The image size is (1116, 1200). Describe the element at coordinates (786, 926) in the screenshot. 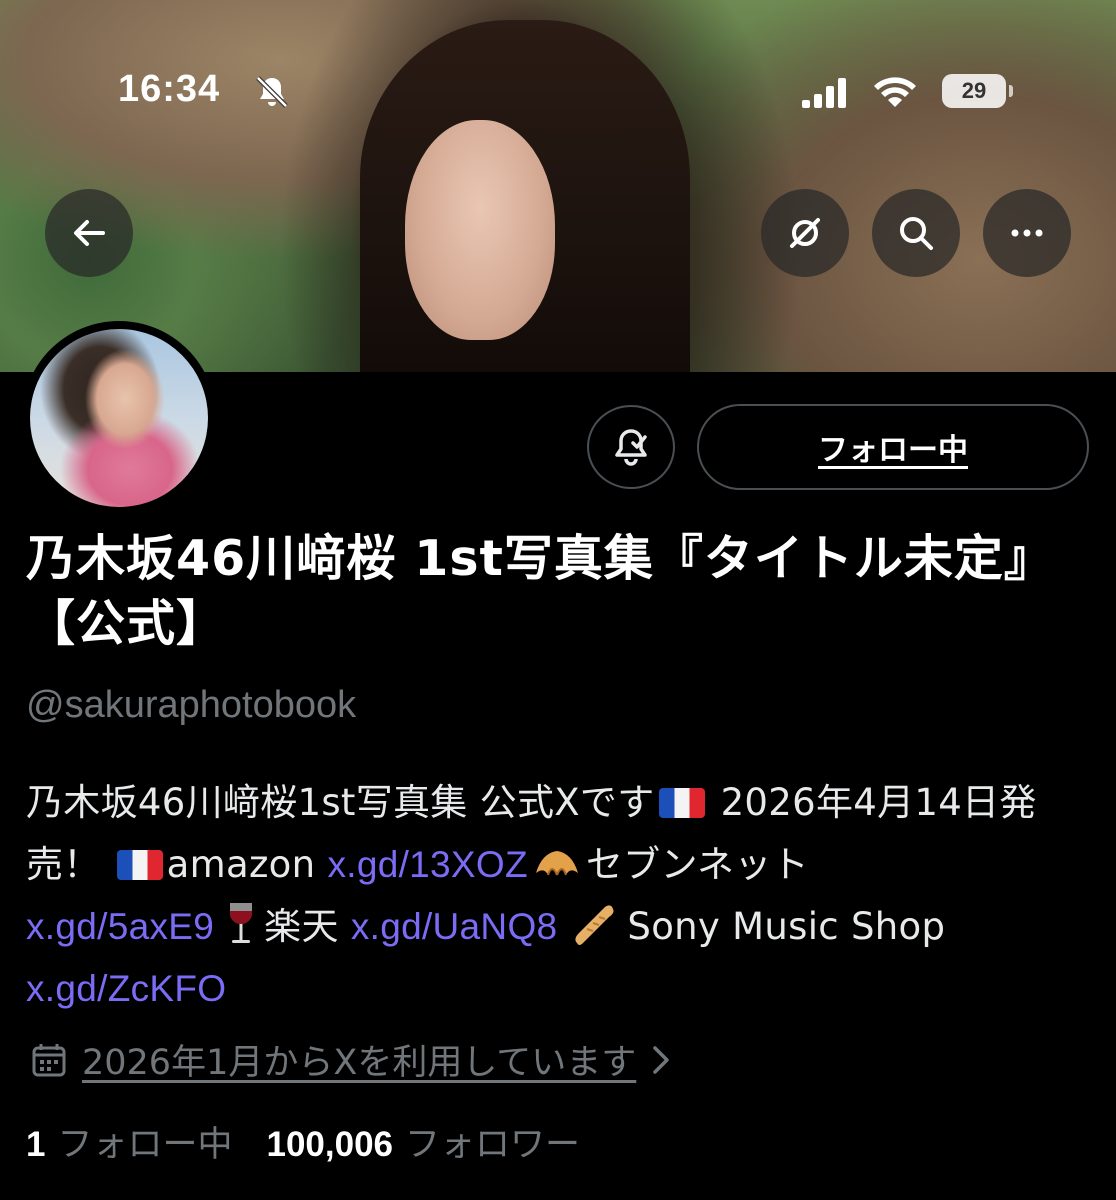

I see `bio-sony: Sony Music Shop` at that location.